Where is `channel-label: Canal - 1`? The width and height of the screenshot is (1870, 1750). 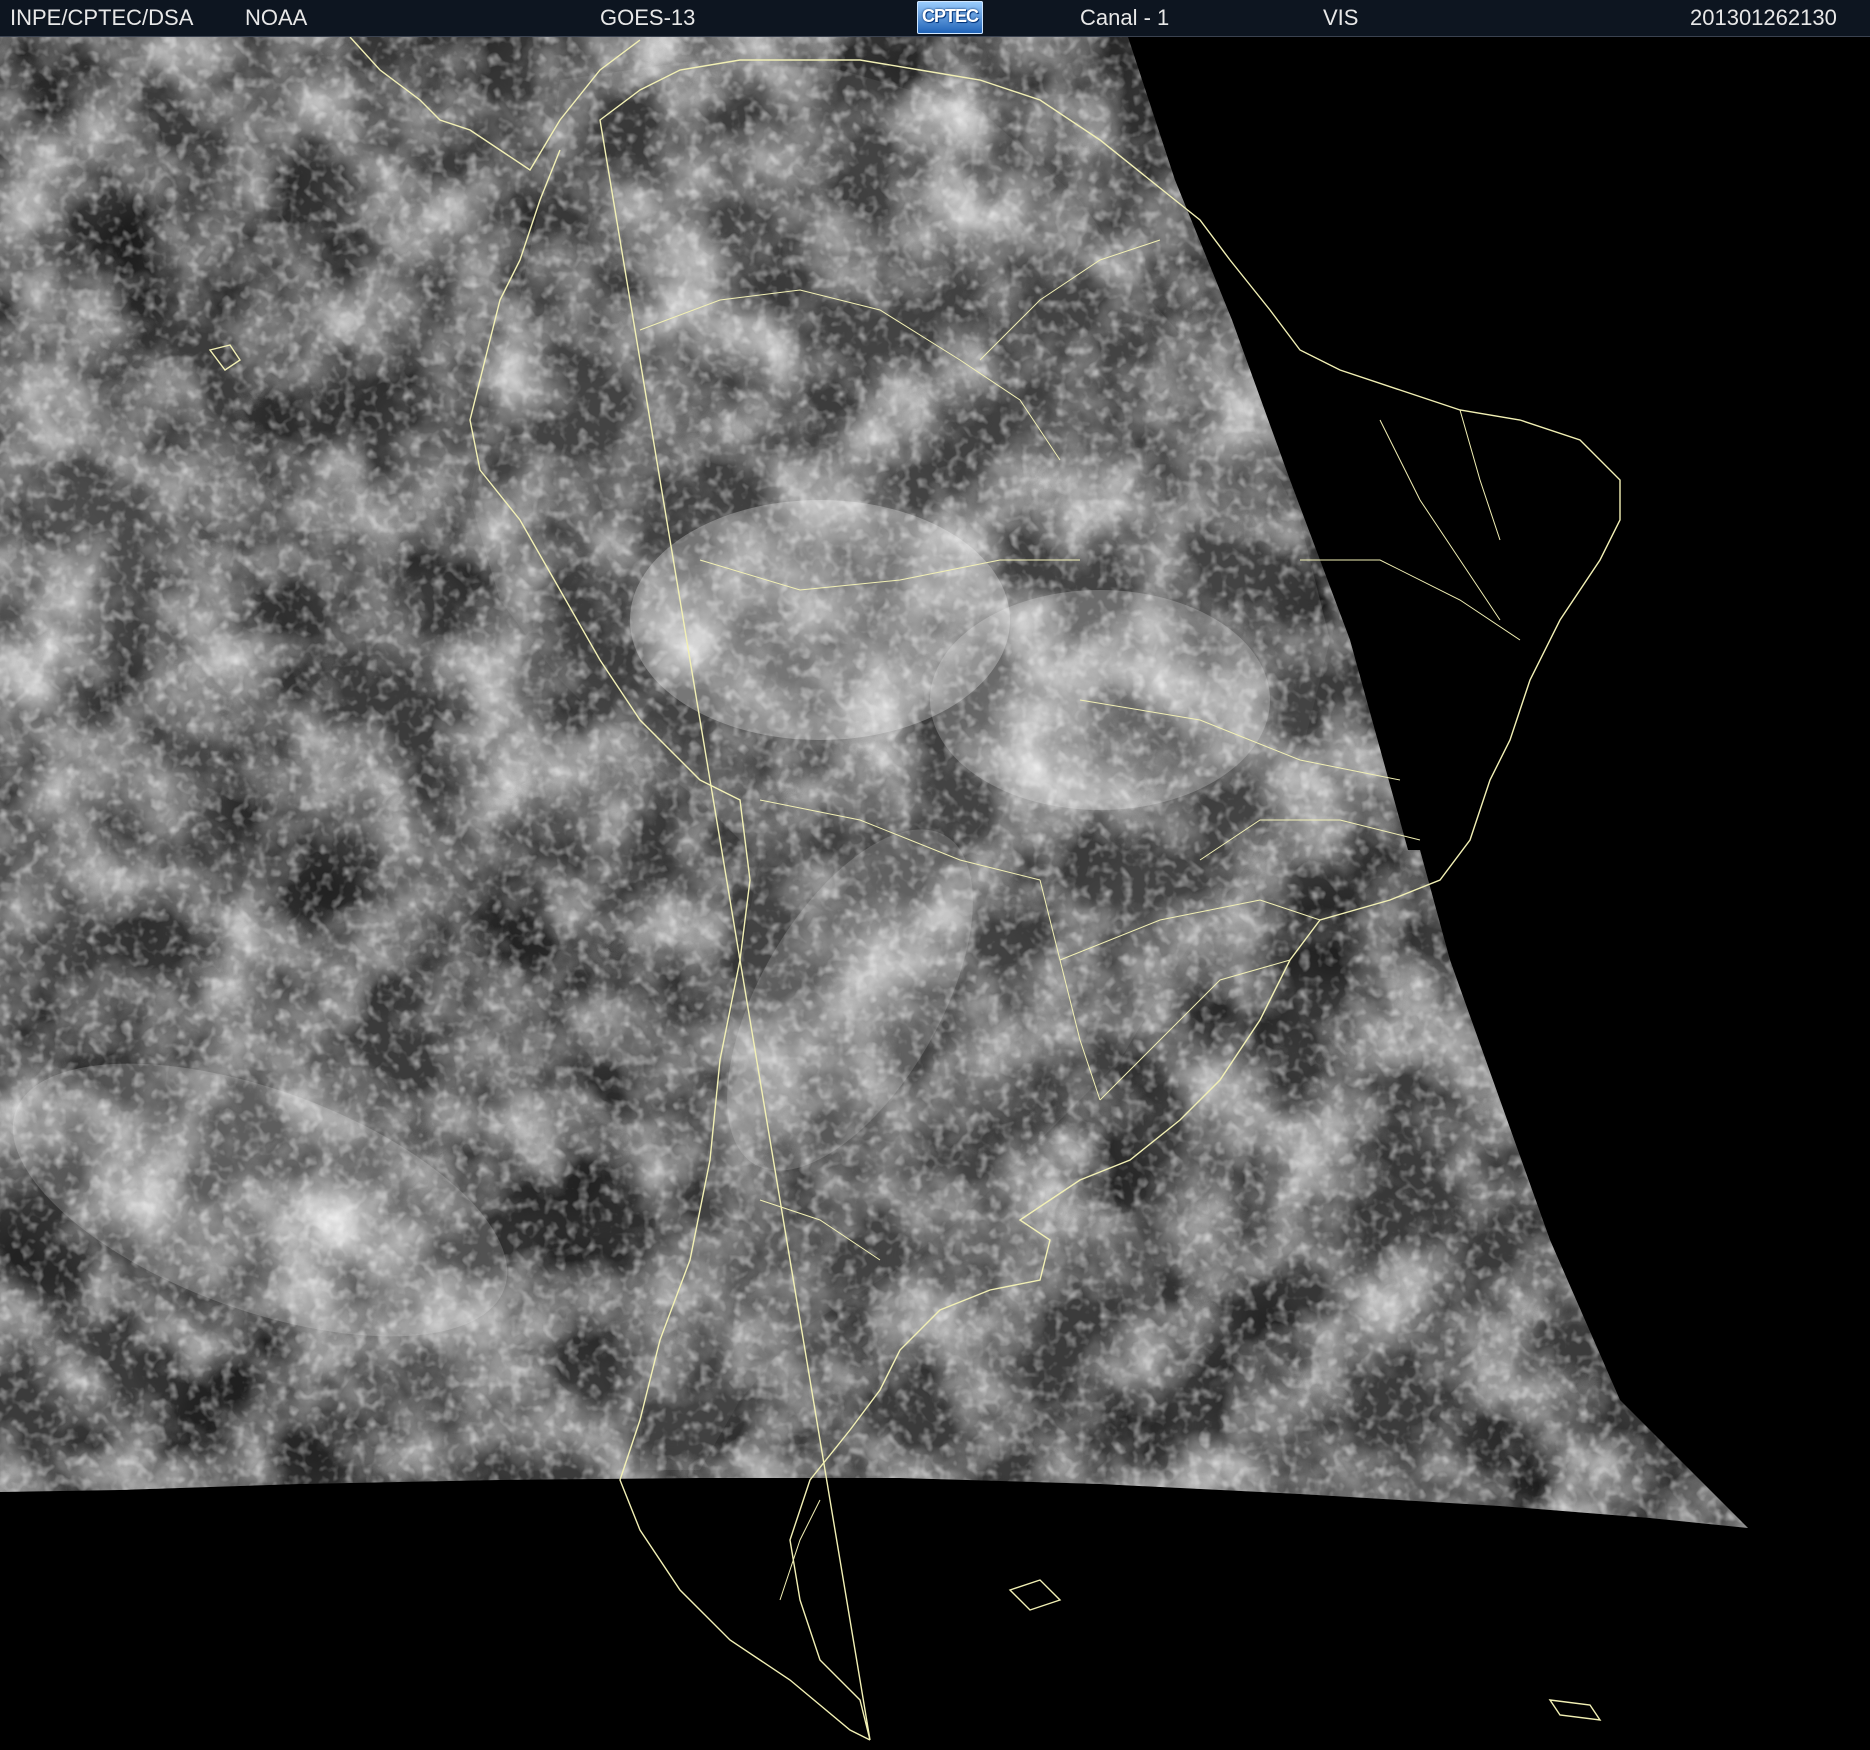 channel-label: Canal - 1 is located at coordinates (1125, 17).